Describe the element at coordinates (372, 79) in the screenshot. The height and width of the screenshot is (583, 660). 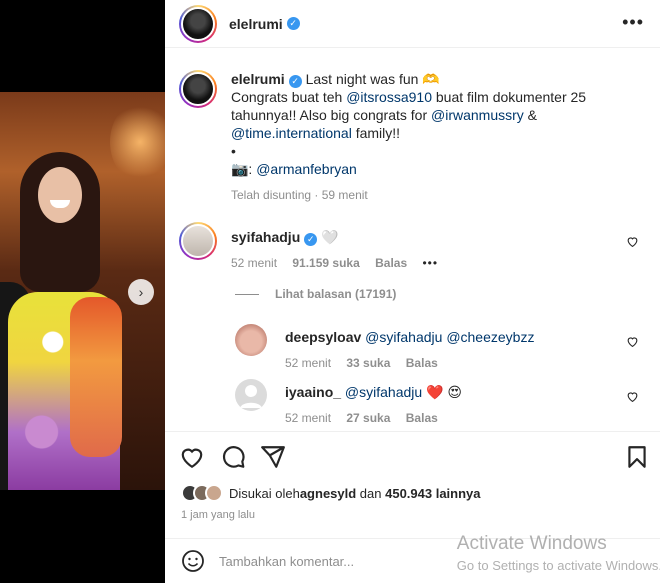
I see `caption-line1: Last night was fun 🫶` at that location.